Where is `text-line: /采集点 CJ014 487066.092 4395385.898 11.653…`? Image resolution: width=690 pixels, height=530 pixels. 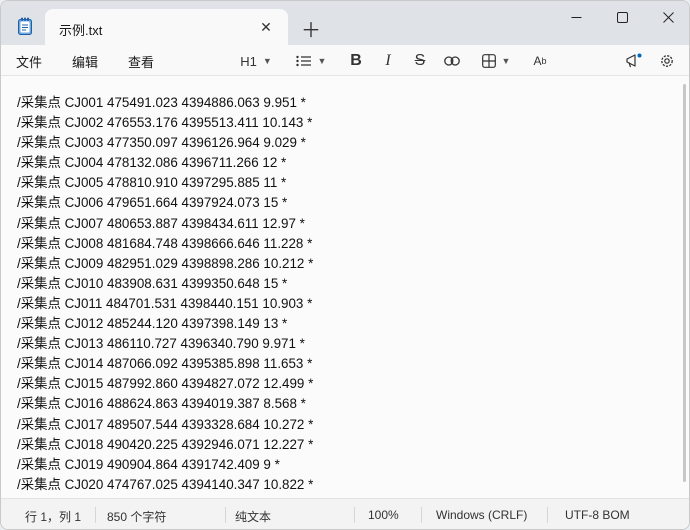
text-line: /采集点 CJ014 487066.092 4395385.898 11.653… is located at coordinates (165, 364).